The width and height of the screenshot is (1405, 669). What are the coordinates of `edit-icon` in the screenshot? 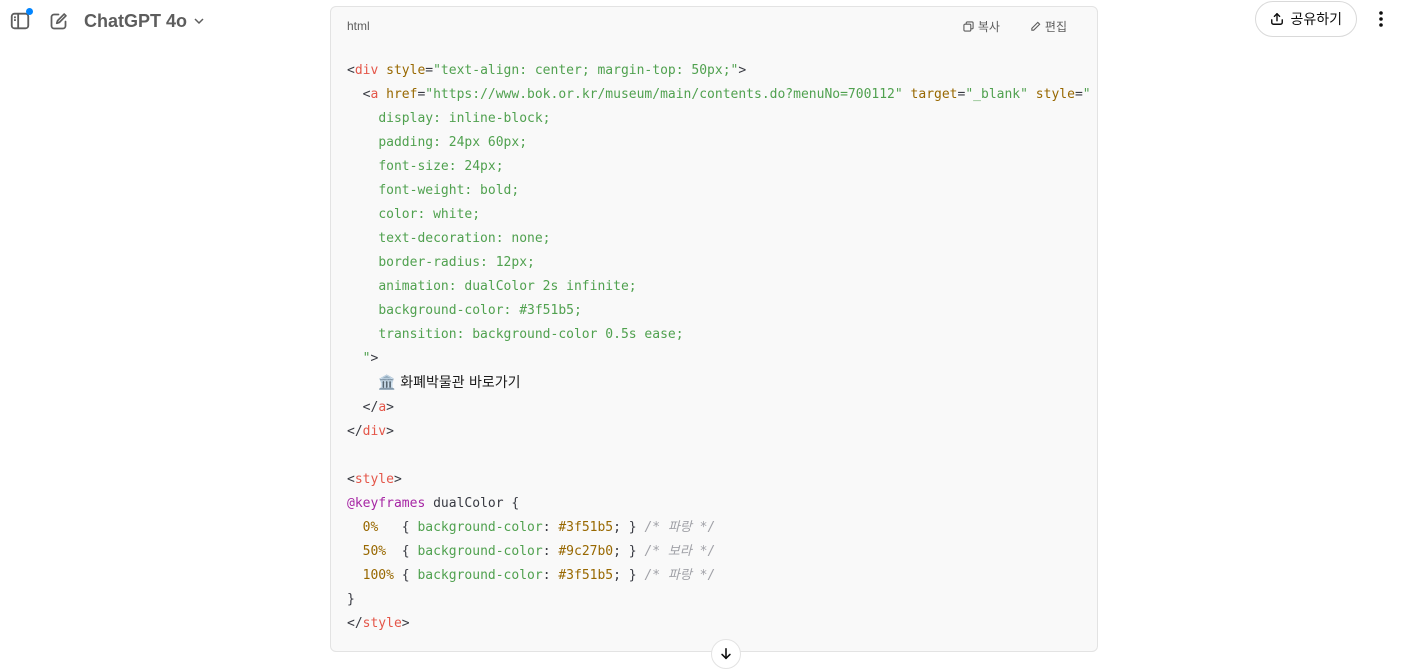 It's located at (1036, 26).